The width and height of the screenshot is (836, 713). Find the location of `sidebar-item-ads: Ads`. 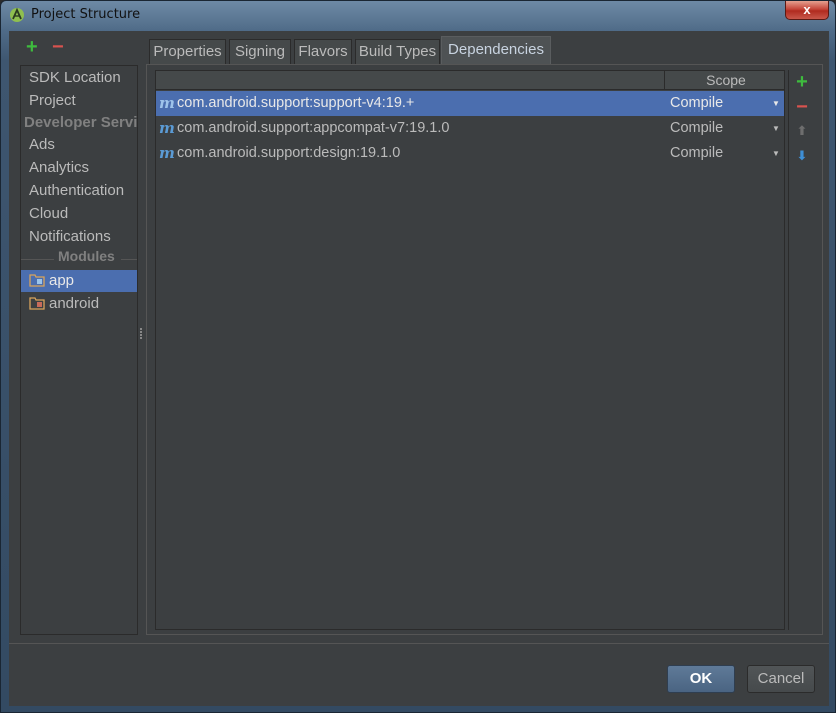

sidebar-item-ads: Ads is located at coordinates (79, 145).